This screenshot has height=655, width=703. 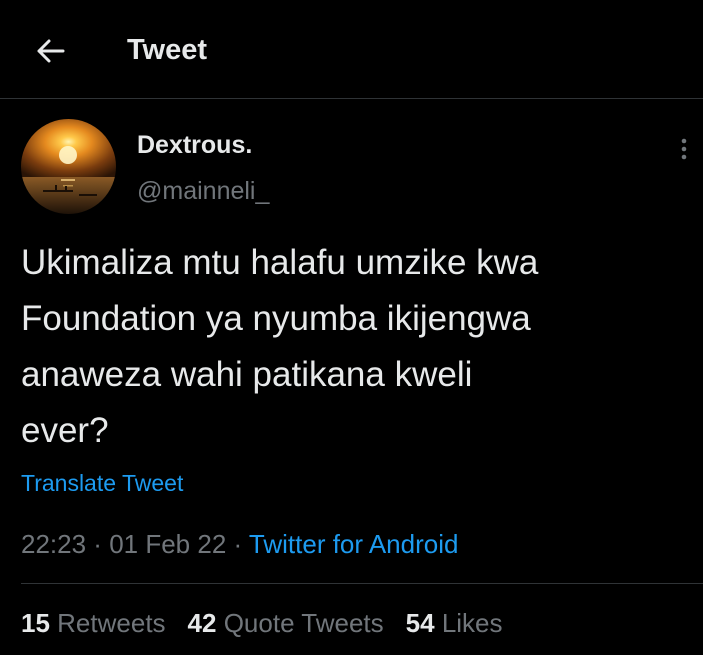 I want to click on quote-tweets-count: 42, so click(x=202, y=623).